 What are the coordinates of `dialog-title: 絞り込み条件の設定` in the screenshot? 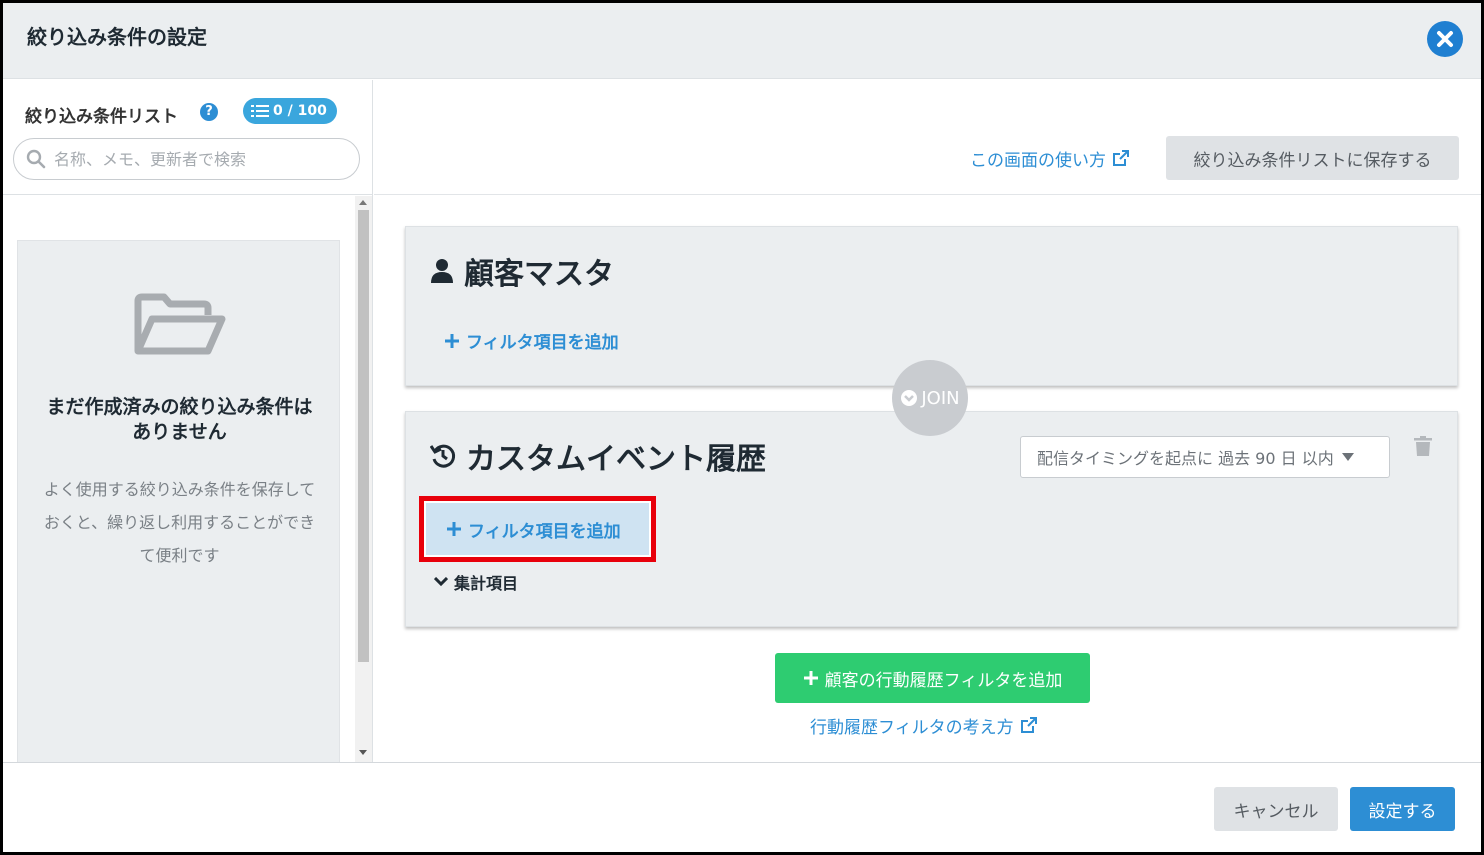 It's located at (117, 37).